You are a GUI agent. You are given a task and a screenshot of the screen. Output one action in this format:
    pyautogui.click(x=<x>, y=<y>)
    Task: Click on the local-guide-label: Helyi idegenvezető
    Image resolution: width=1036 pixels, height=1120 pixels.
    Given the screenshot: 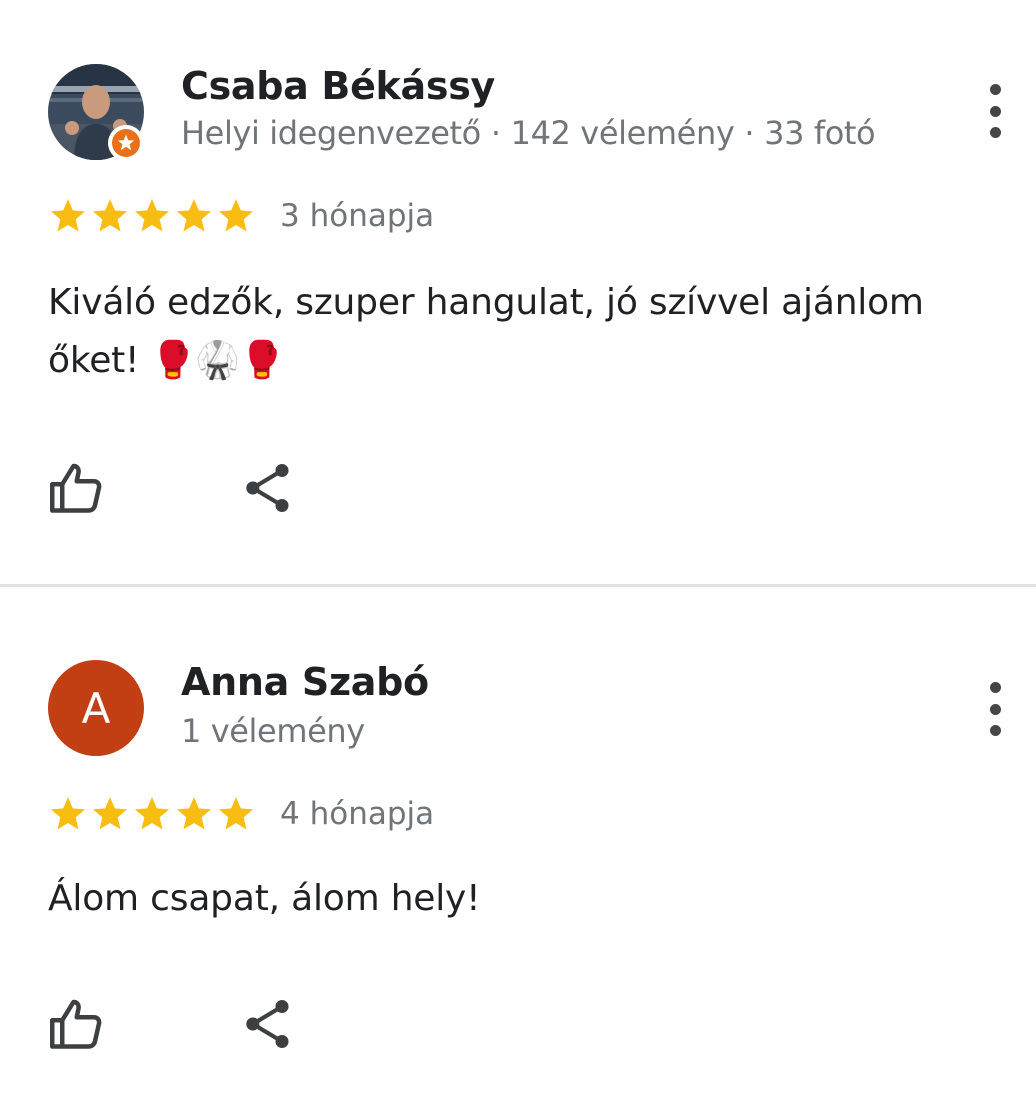 What is the action you would take?
    pyautogui.click(x=331, y=133)
    